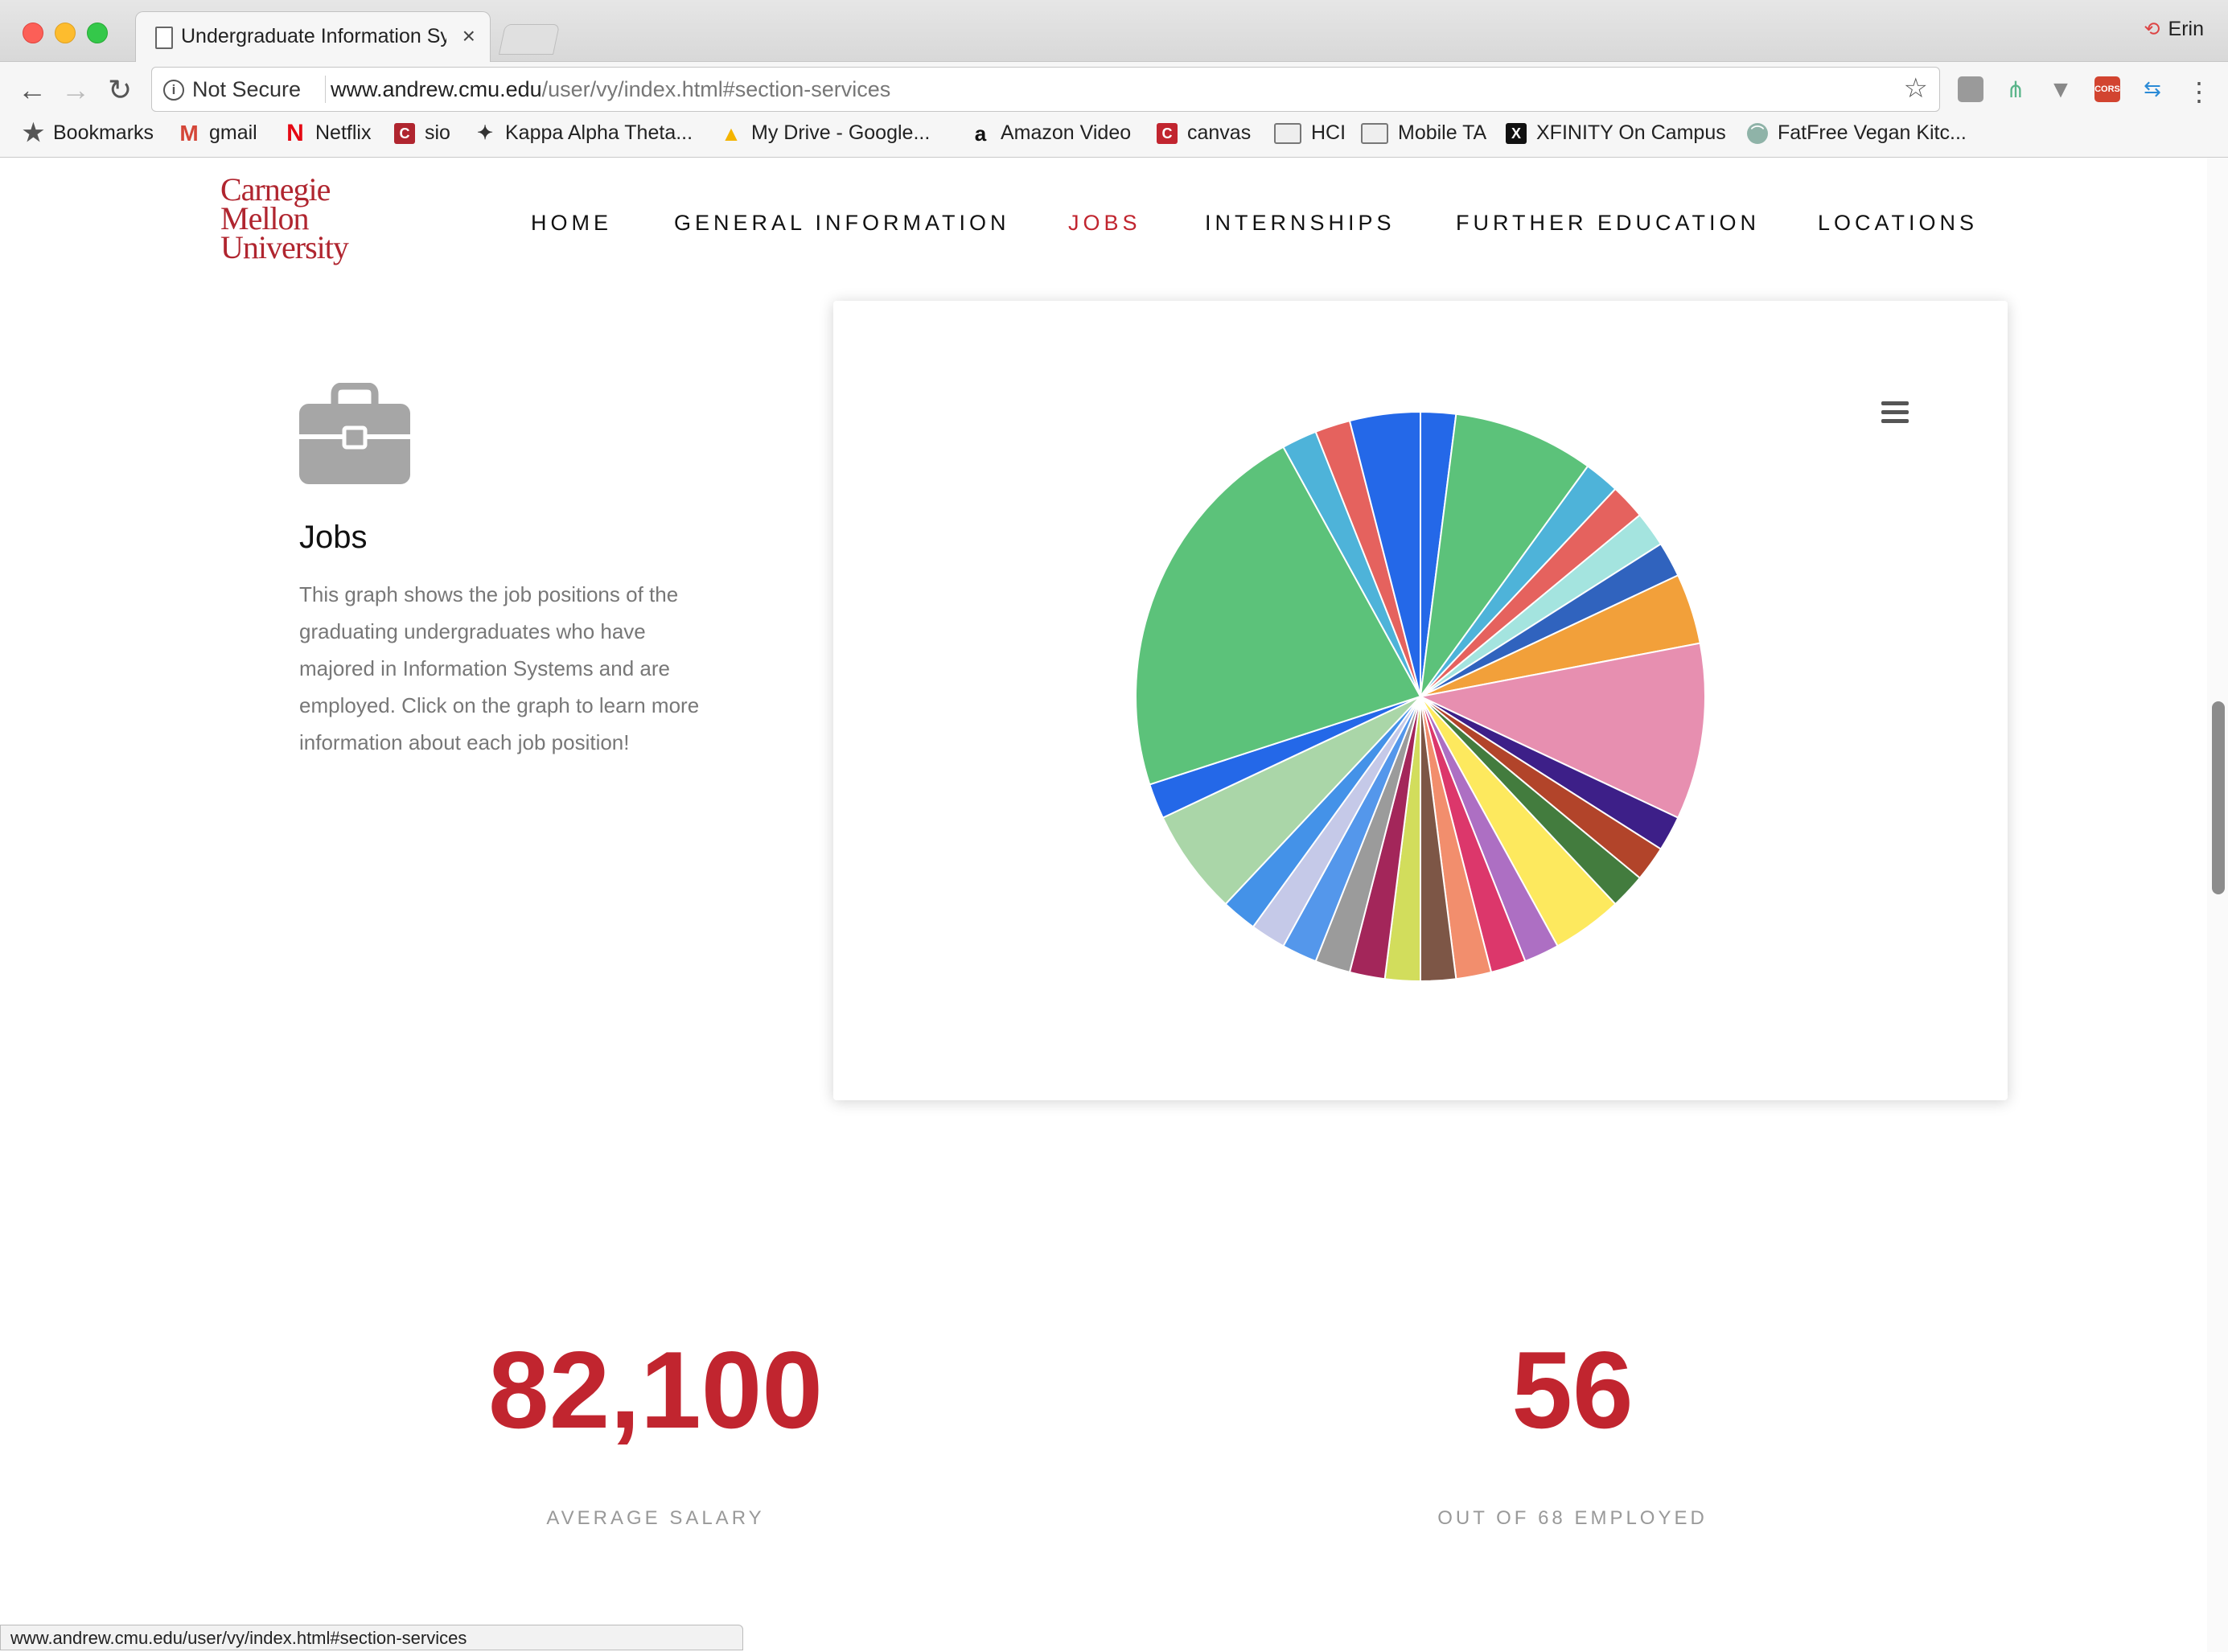  I want to click on bookmark-item: N Netflix, so click(328, 133).